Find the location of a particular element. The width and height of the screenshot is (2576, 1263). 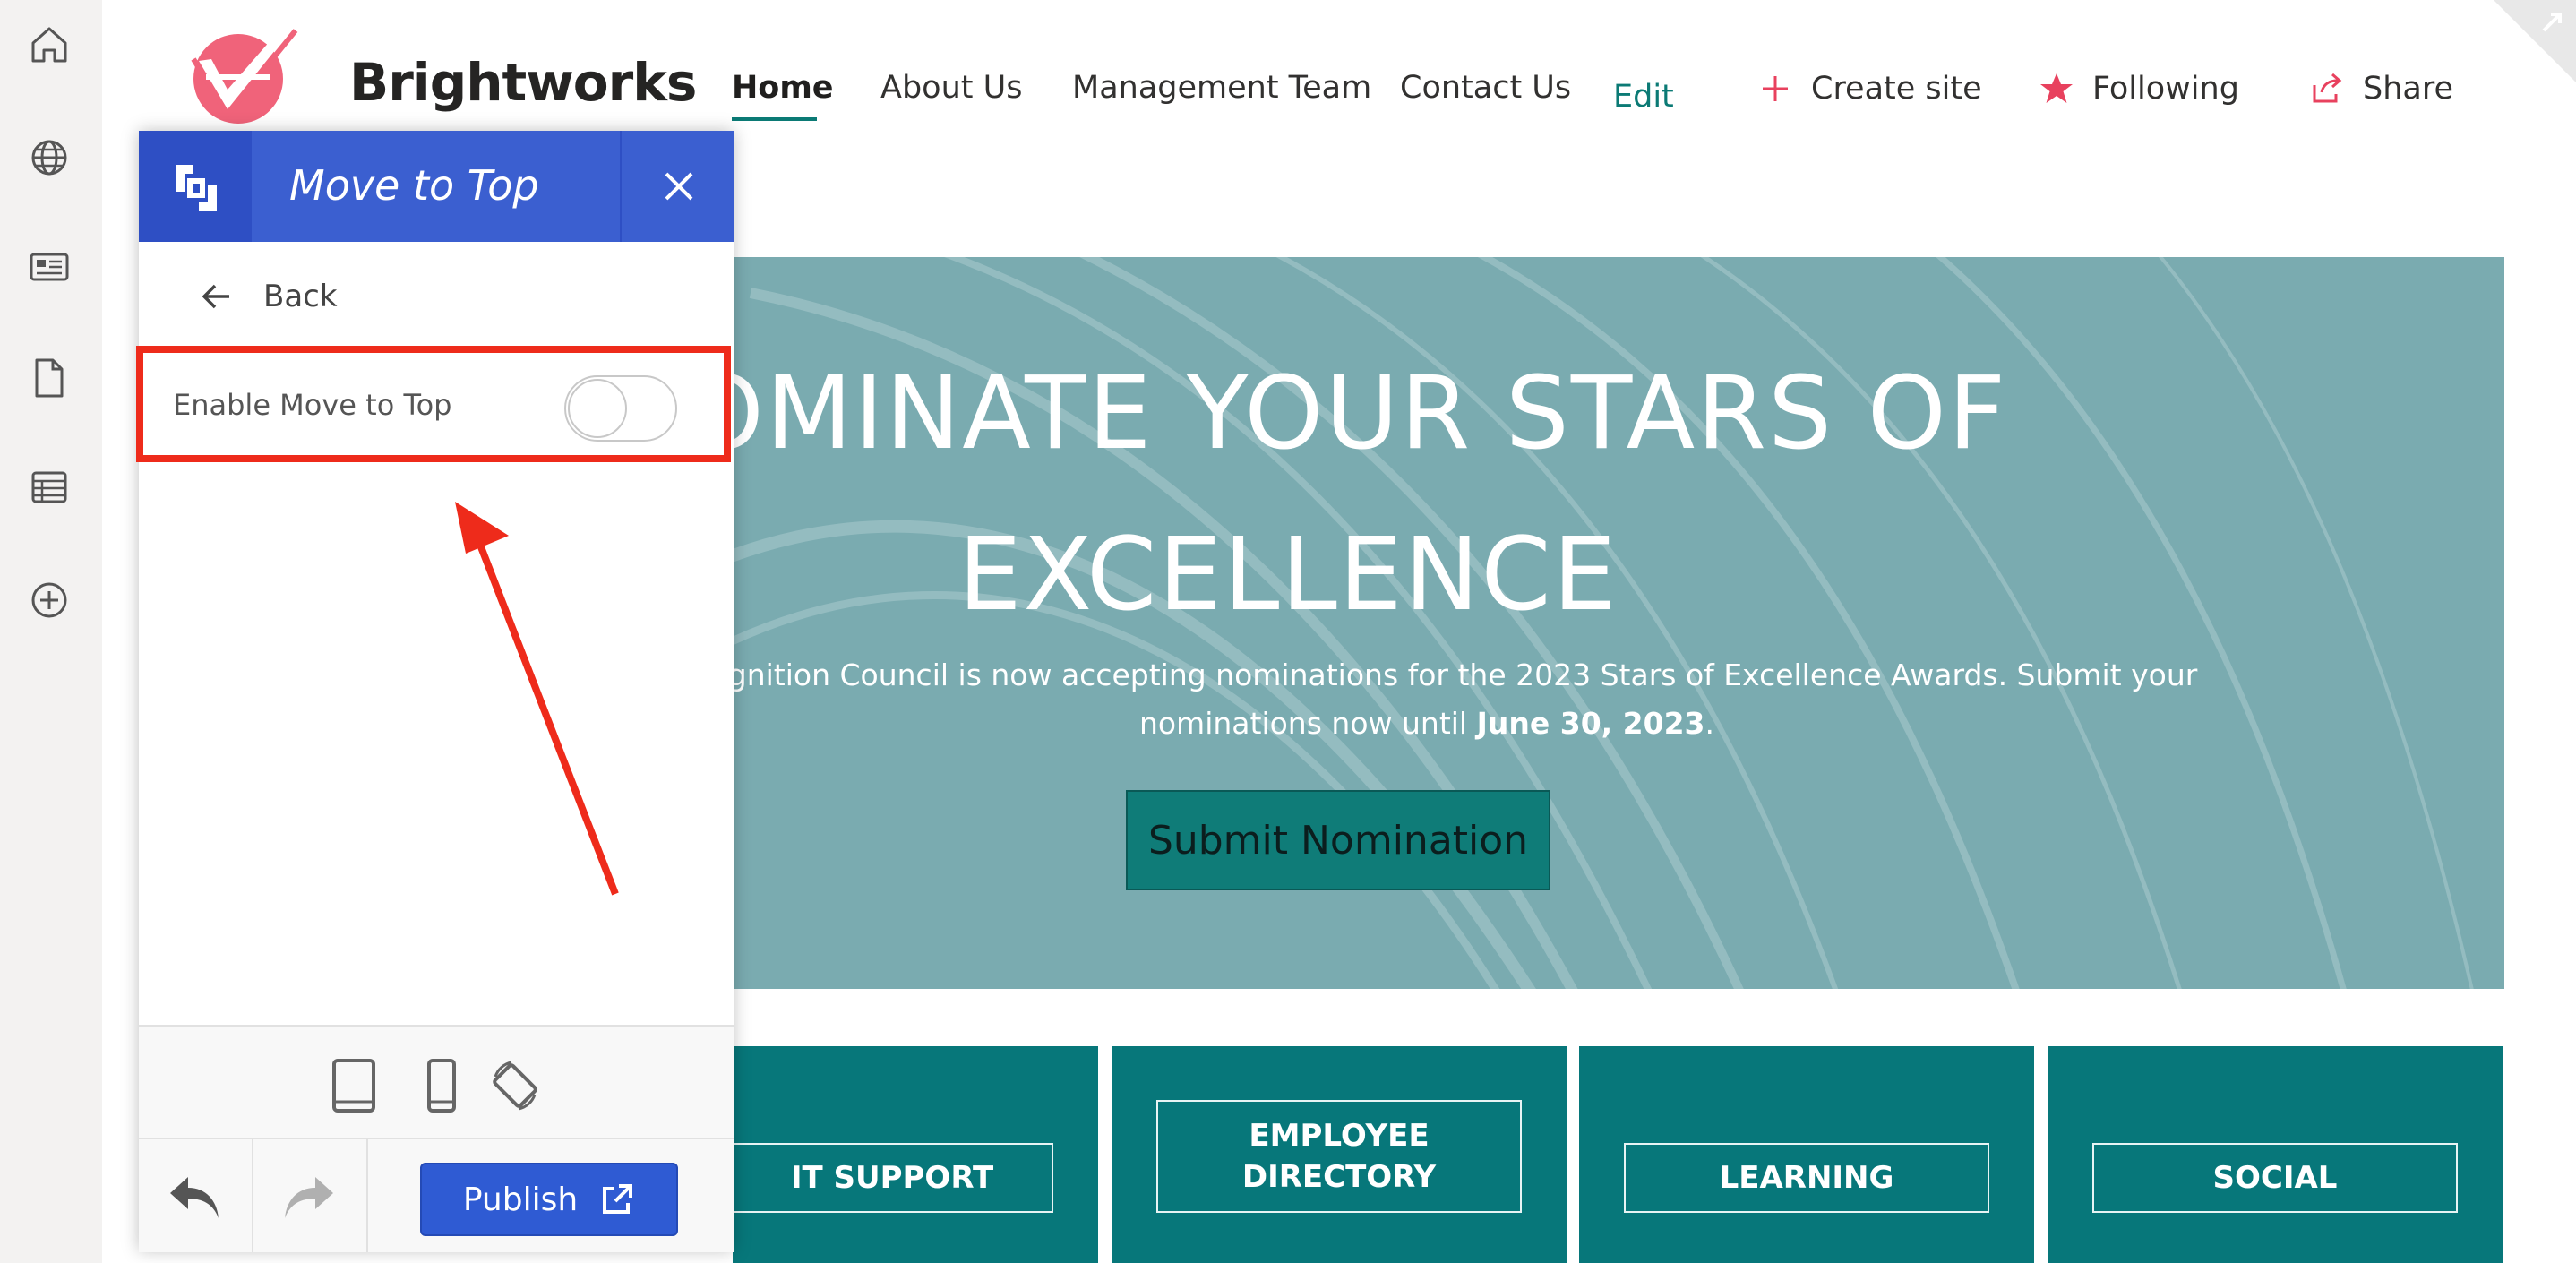

tile-social-label: SOCIAL is located at coordinates (2275, 1178).